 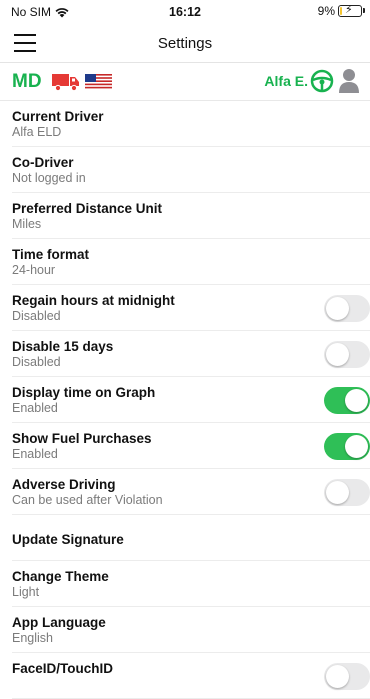 What do you see at coordinates (191, 124) in the screenshot?
I see `setting-current-driver: Current Driver Alfa ELD` at bounding box center [191, 124].